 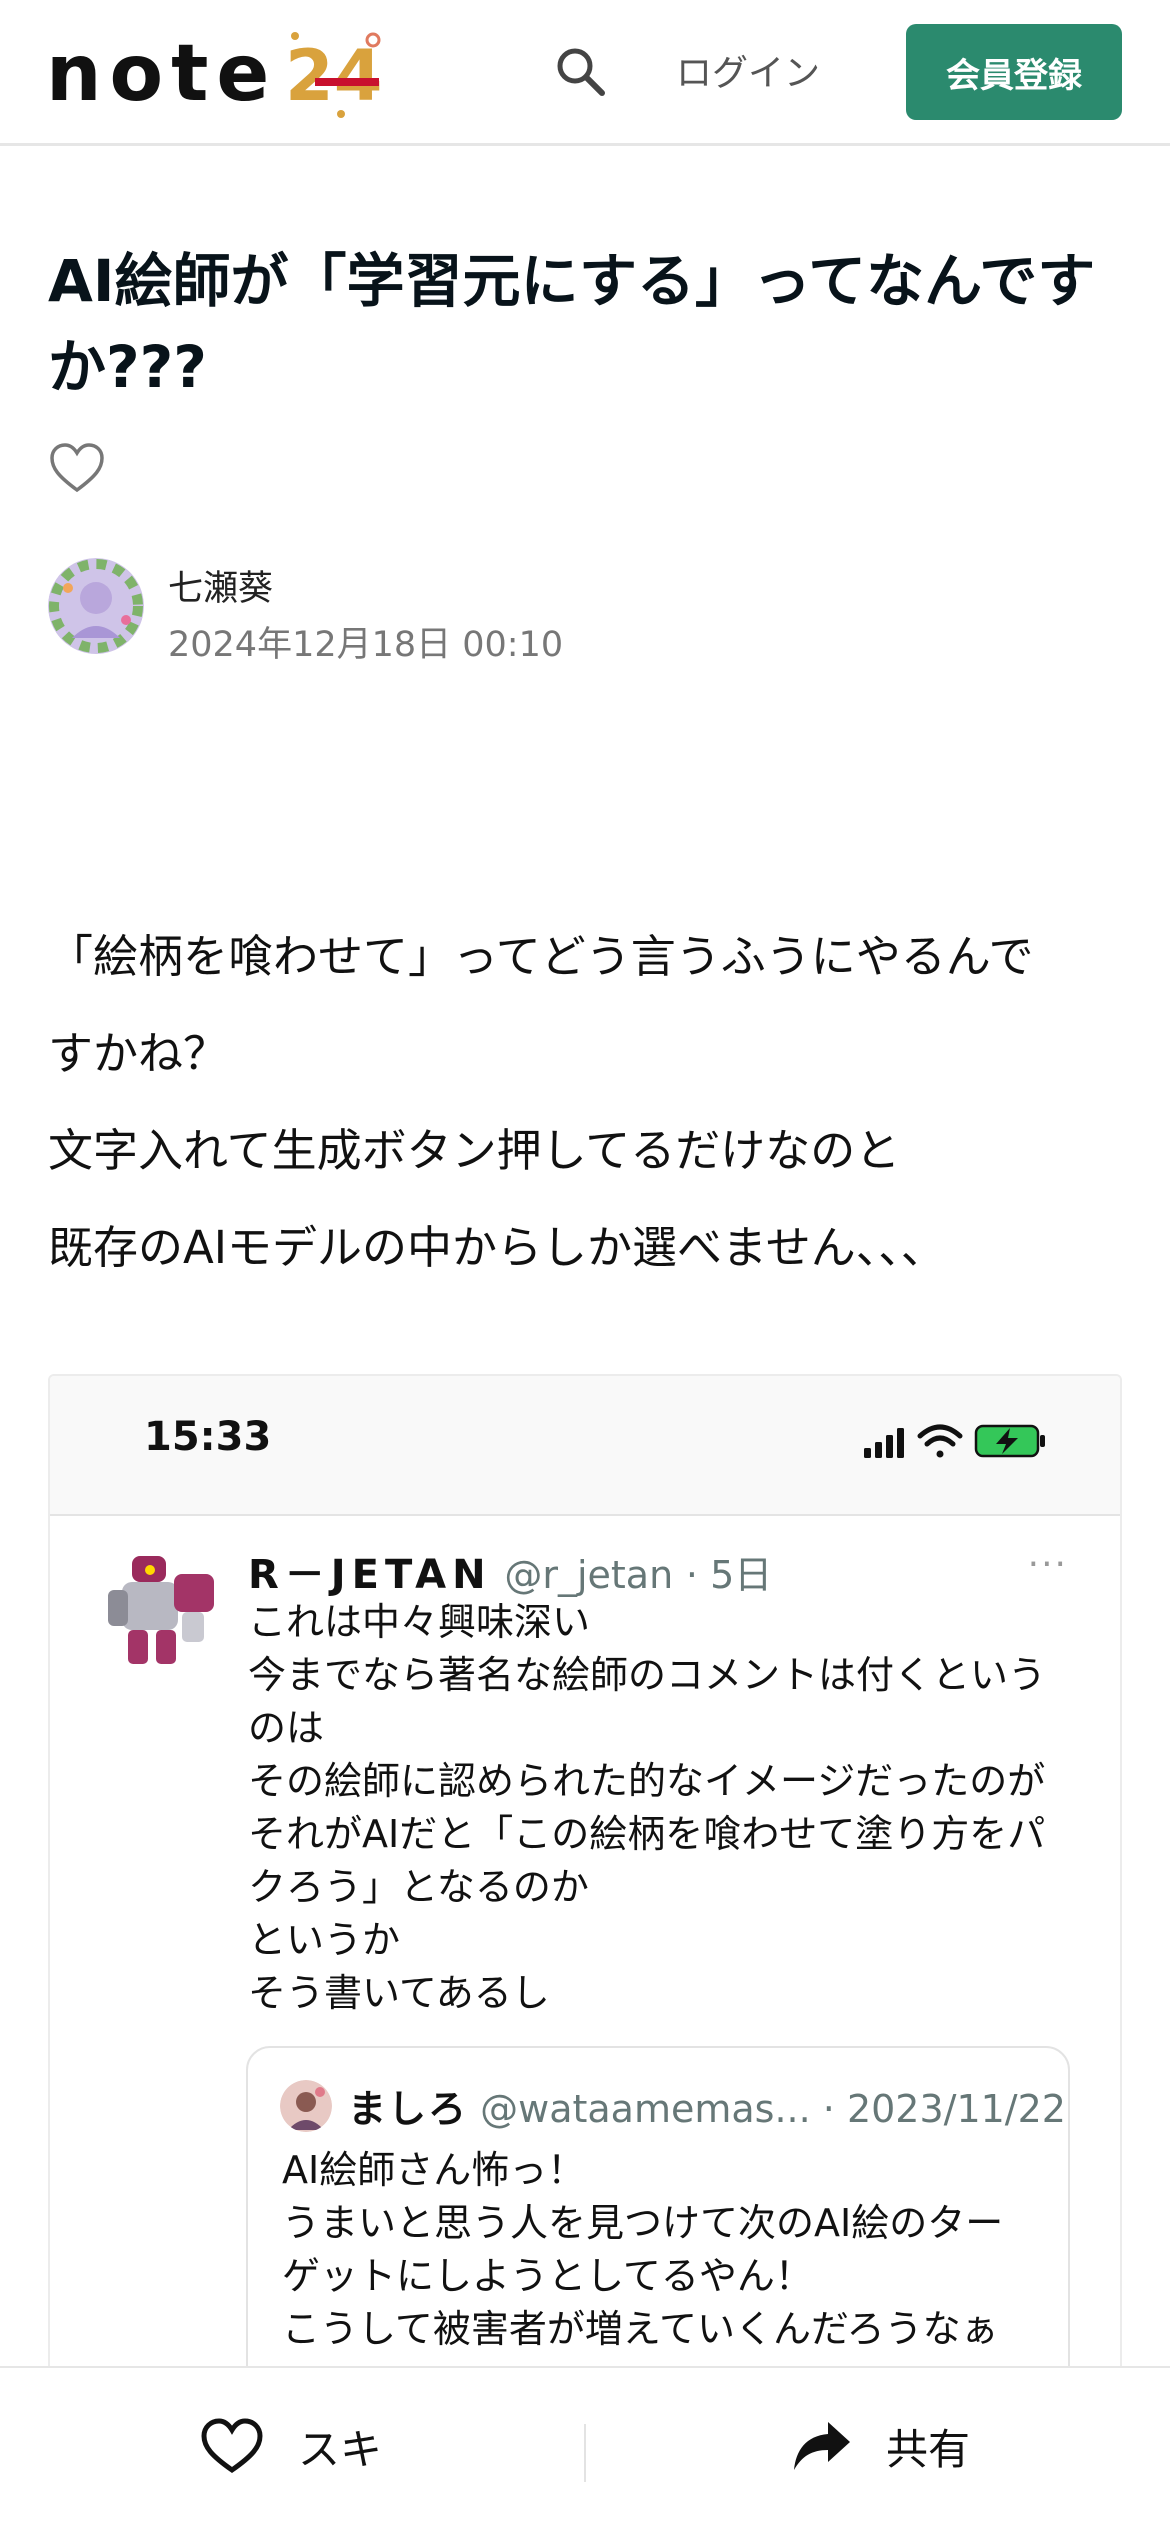 I want to click on suki-label: スキ, so click(x=340, y=2449).